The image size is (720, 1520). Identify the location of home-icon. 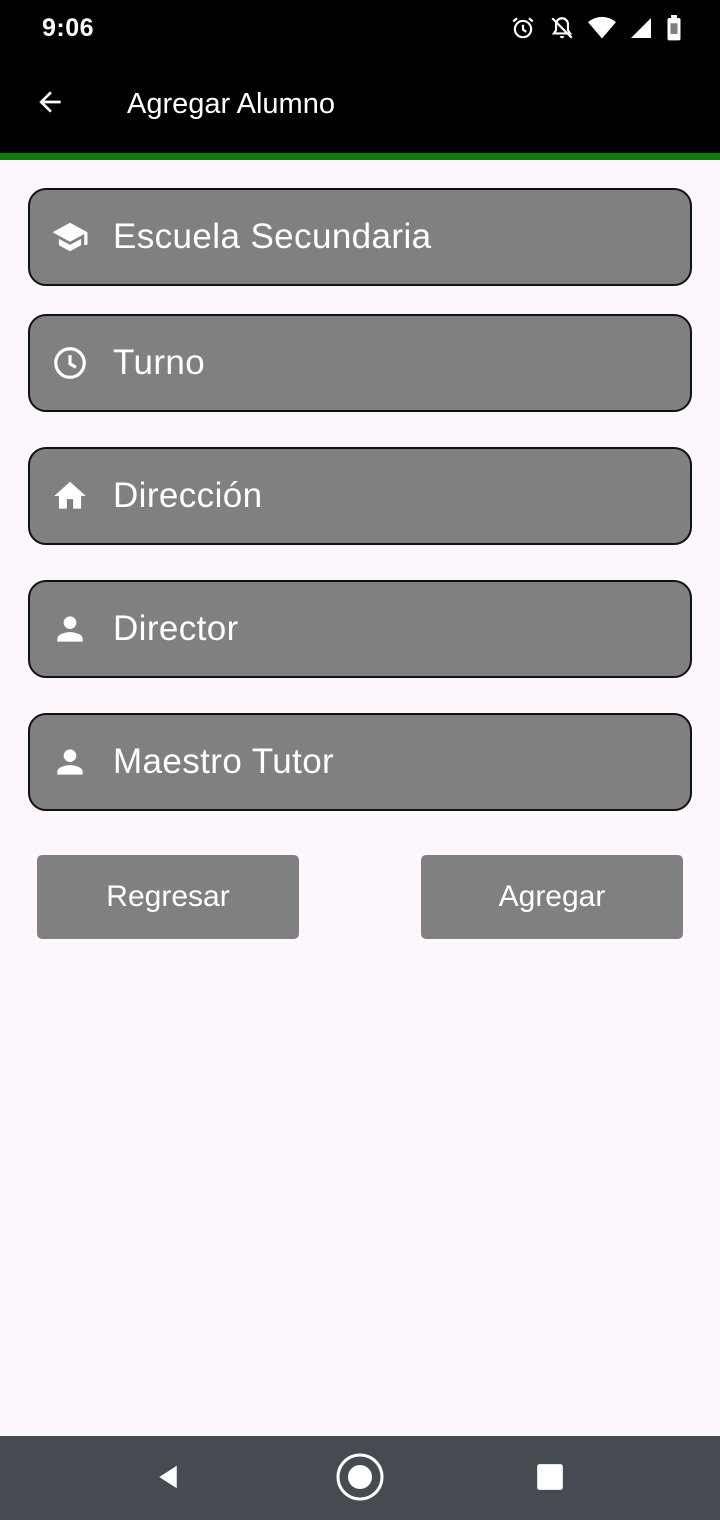
(70, 496).